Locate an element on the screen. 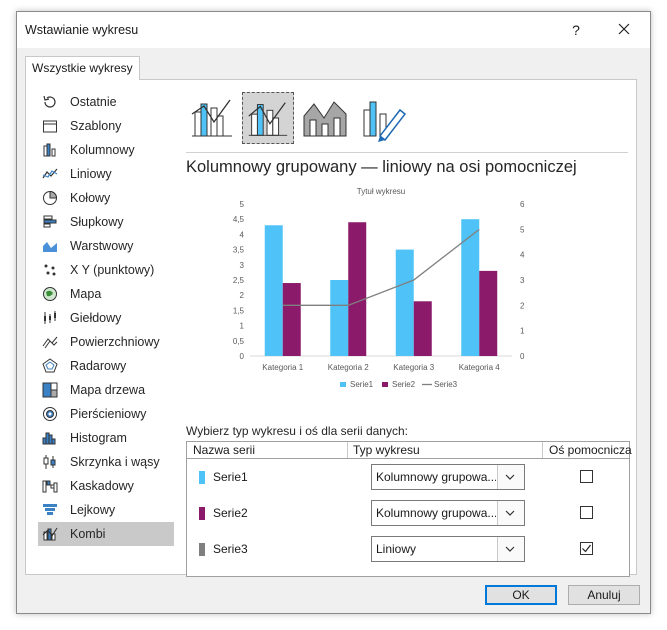 Image resolution: width=667 pixels, height=630 pixels. area-chart-icon is located at coordinates (50, 247).